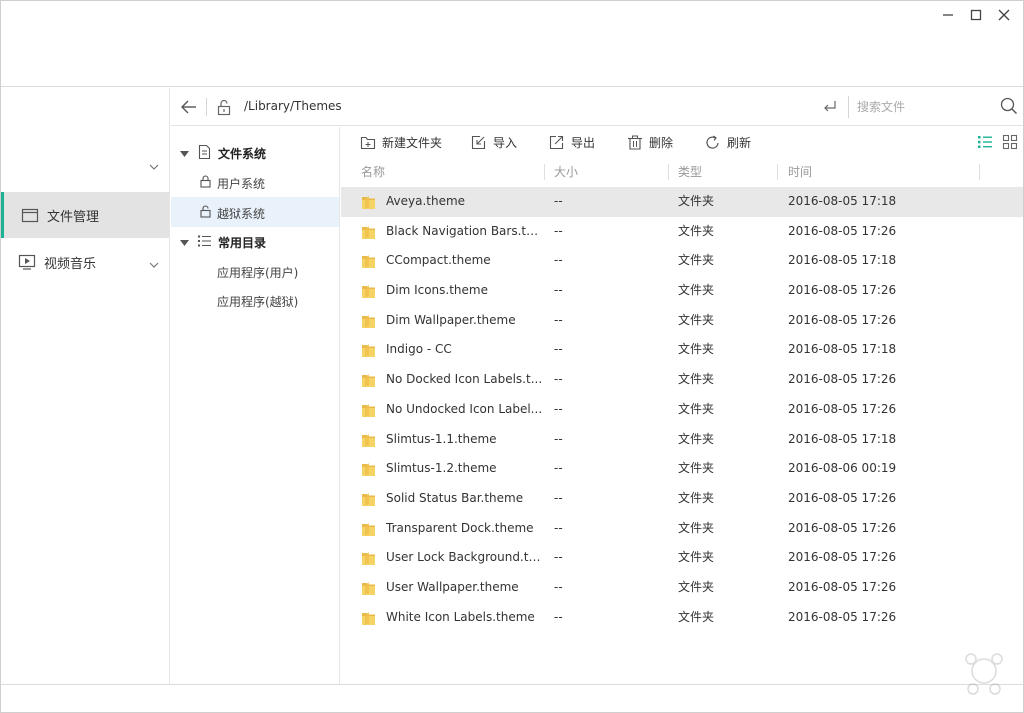 The image size is (1024, 713). Describe the element at coordinates (690, 172) in the screenshot. I see `column-header-type: 类型` at that location.